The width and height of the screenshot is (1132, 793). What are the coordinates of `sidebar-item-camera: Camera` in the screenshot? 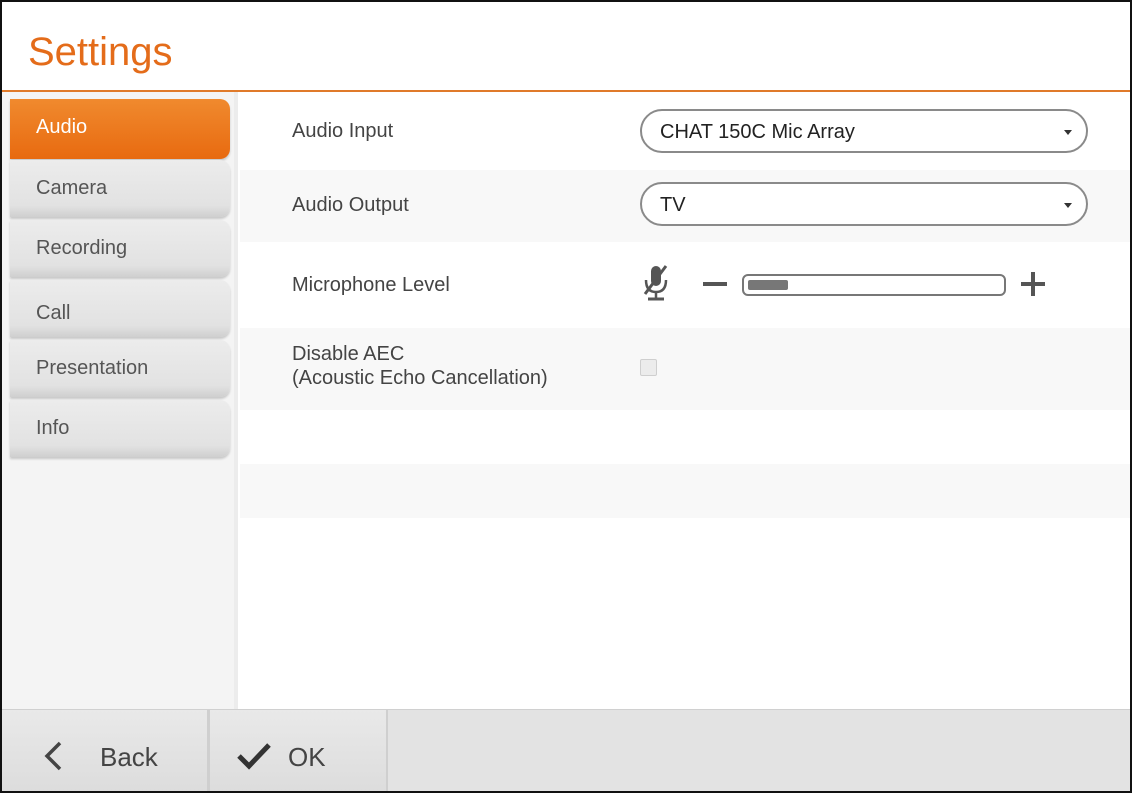 It's located at (120, 188).